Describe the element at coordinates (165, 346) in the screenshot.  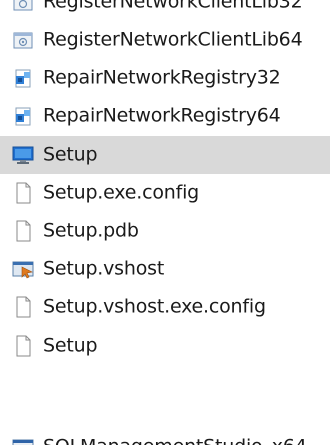
I see `file-item-setup-file: Setup` at that location.